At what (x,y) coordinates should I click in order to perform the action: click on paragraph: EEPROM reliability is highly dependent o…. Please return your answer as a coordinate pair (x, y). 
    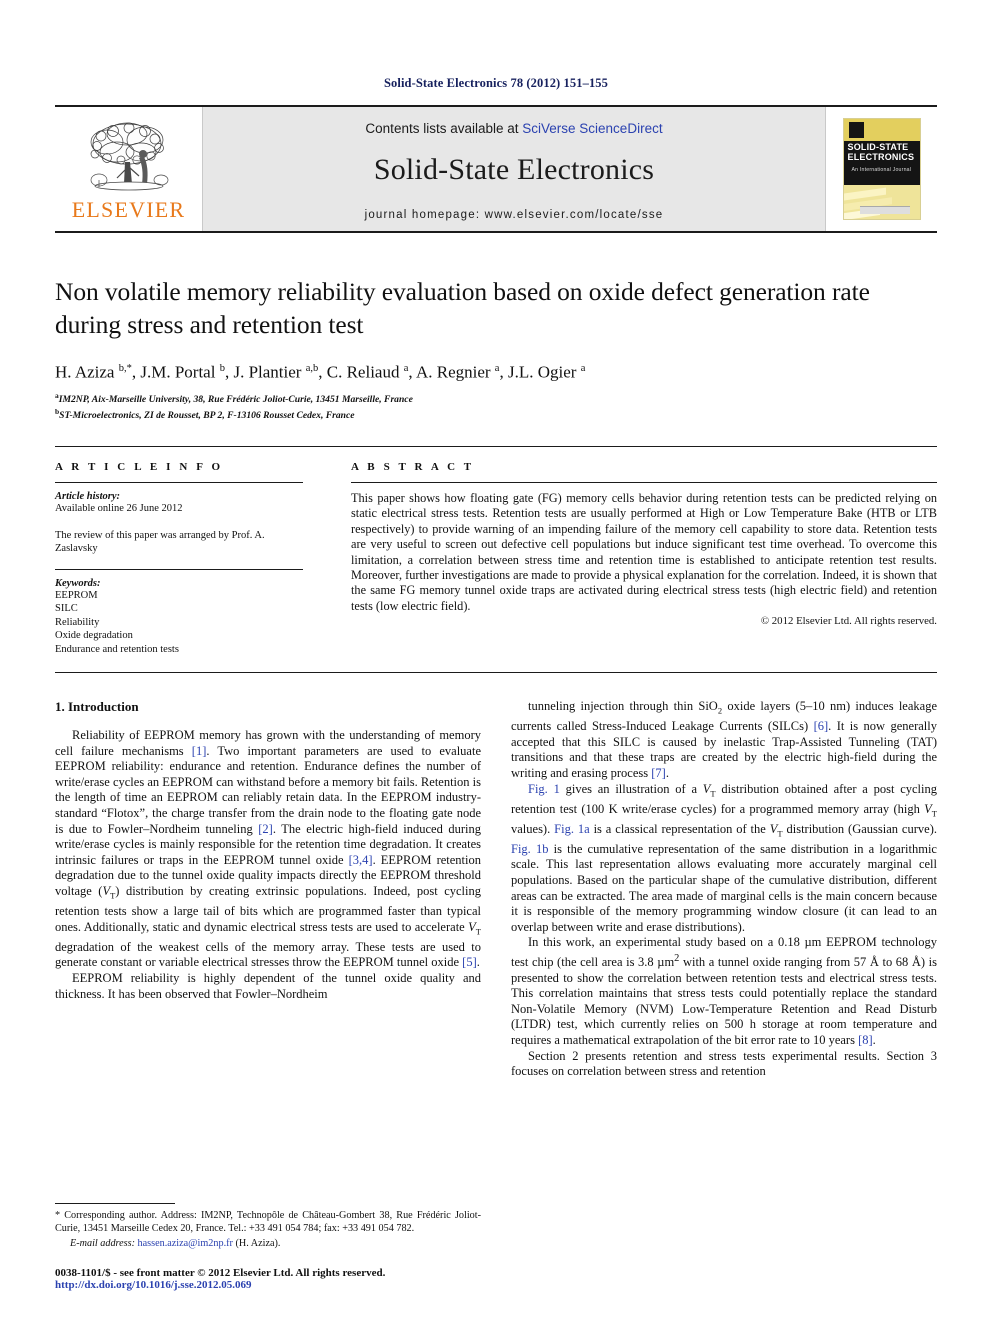
    Looking at the image, I should click on (268, 985).